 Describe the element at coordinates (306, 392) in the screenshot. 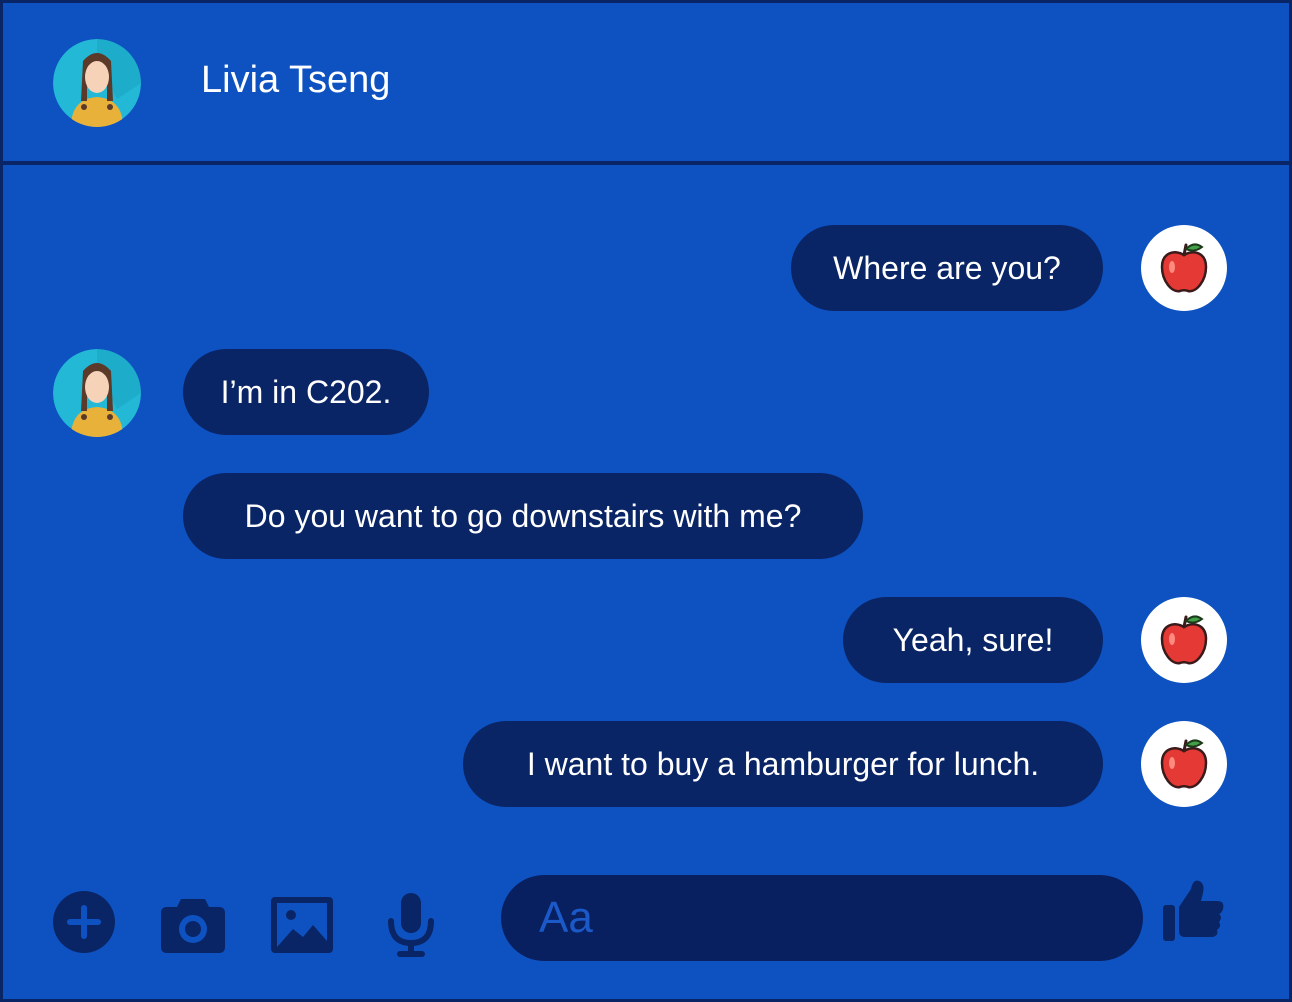

I see `message-bubble-incoming: I’m in C202.` at that location.